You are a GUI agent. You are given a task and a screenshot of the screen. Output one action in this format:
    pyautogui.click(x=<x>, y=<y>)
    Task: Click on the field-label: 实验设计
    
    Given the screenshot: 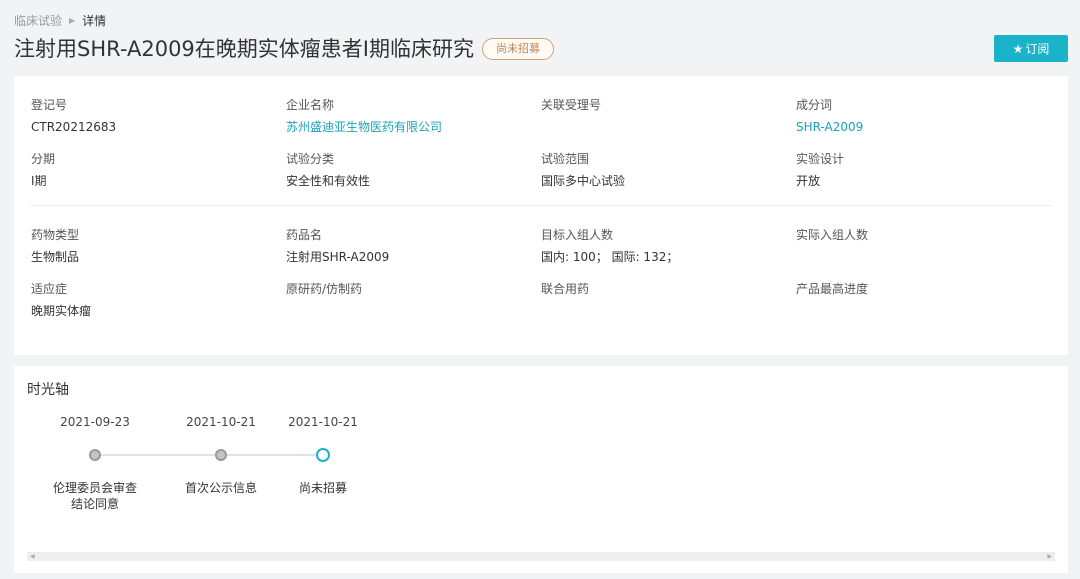 What is the action you would take?
    pyautogui.click(x=820, y=159)
    